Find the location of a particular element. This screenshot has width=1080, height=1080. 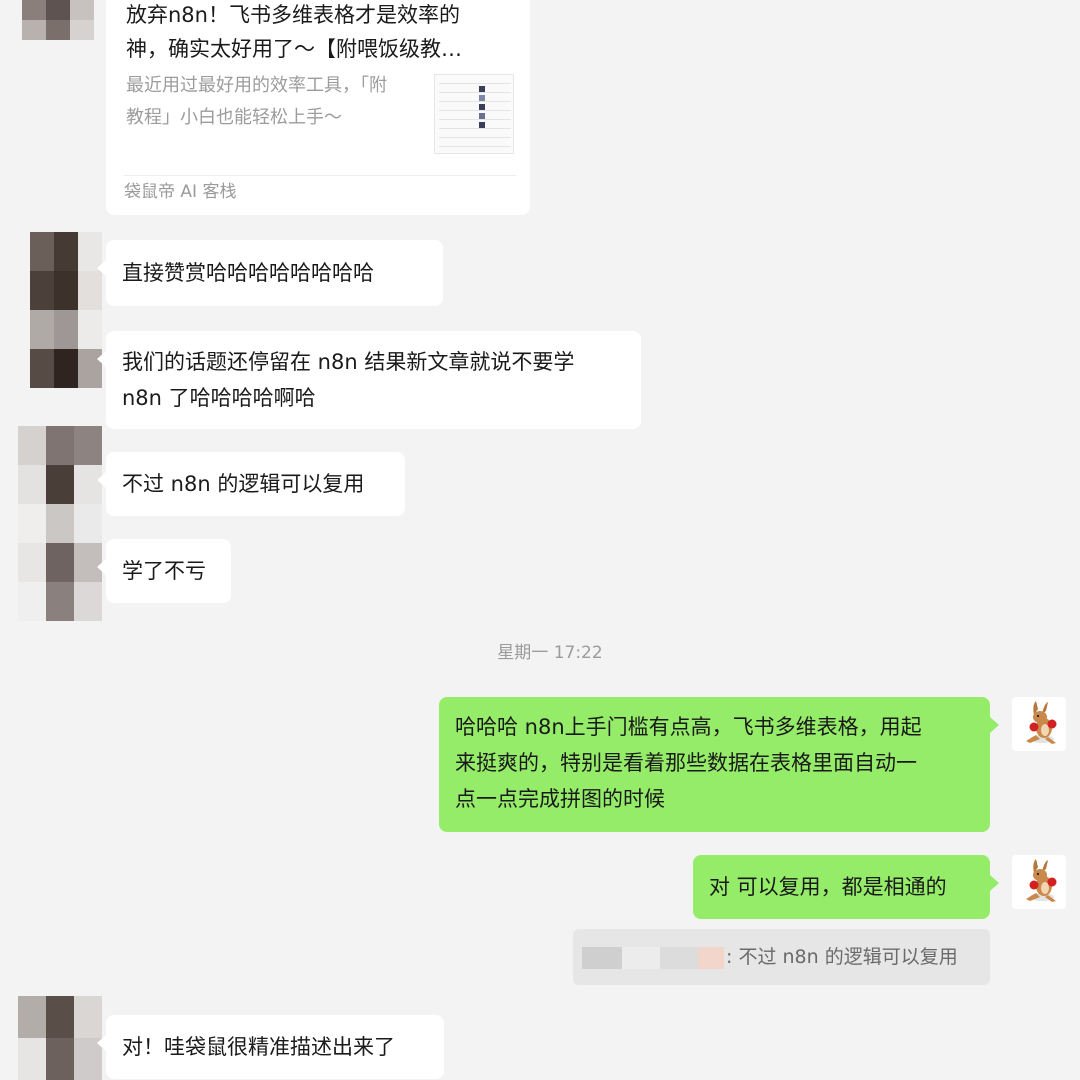

message-bubble: 不过 n8n 的逻辑可以复用 is located at coordinates (251, 484).